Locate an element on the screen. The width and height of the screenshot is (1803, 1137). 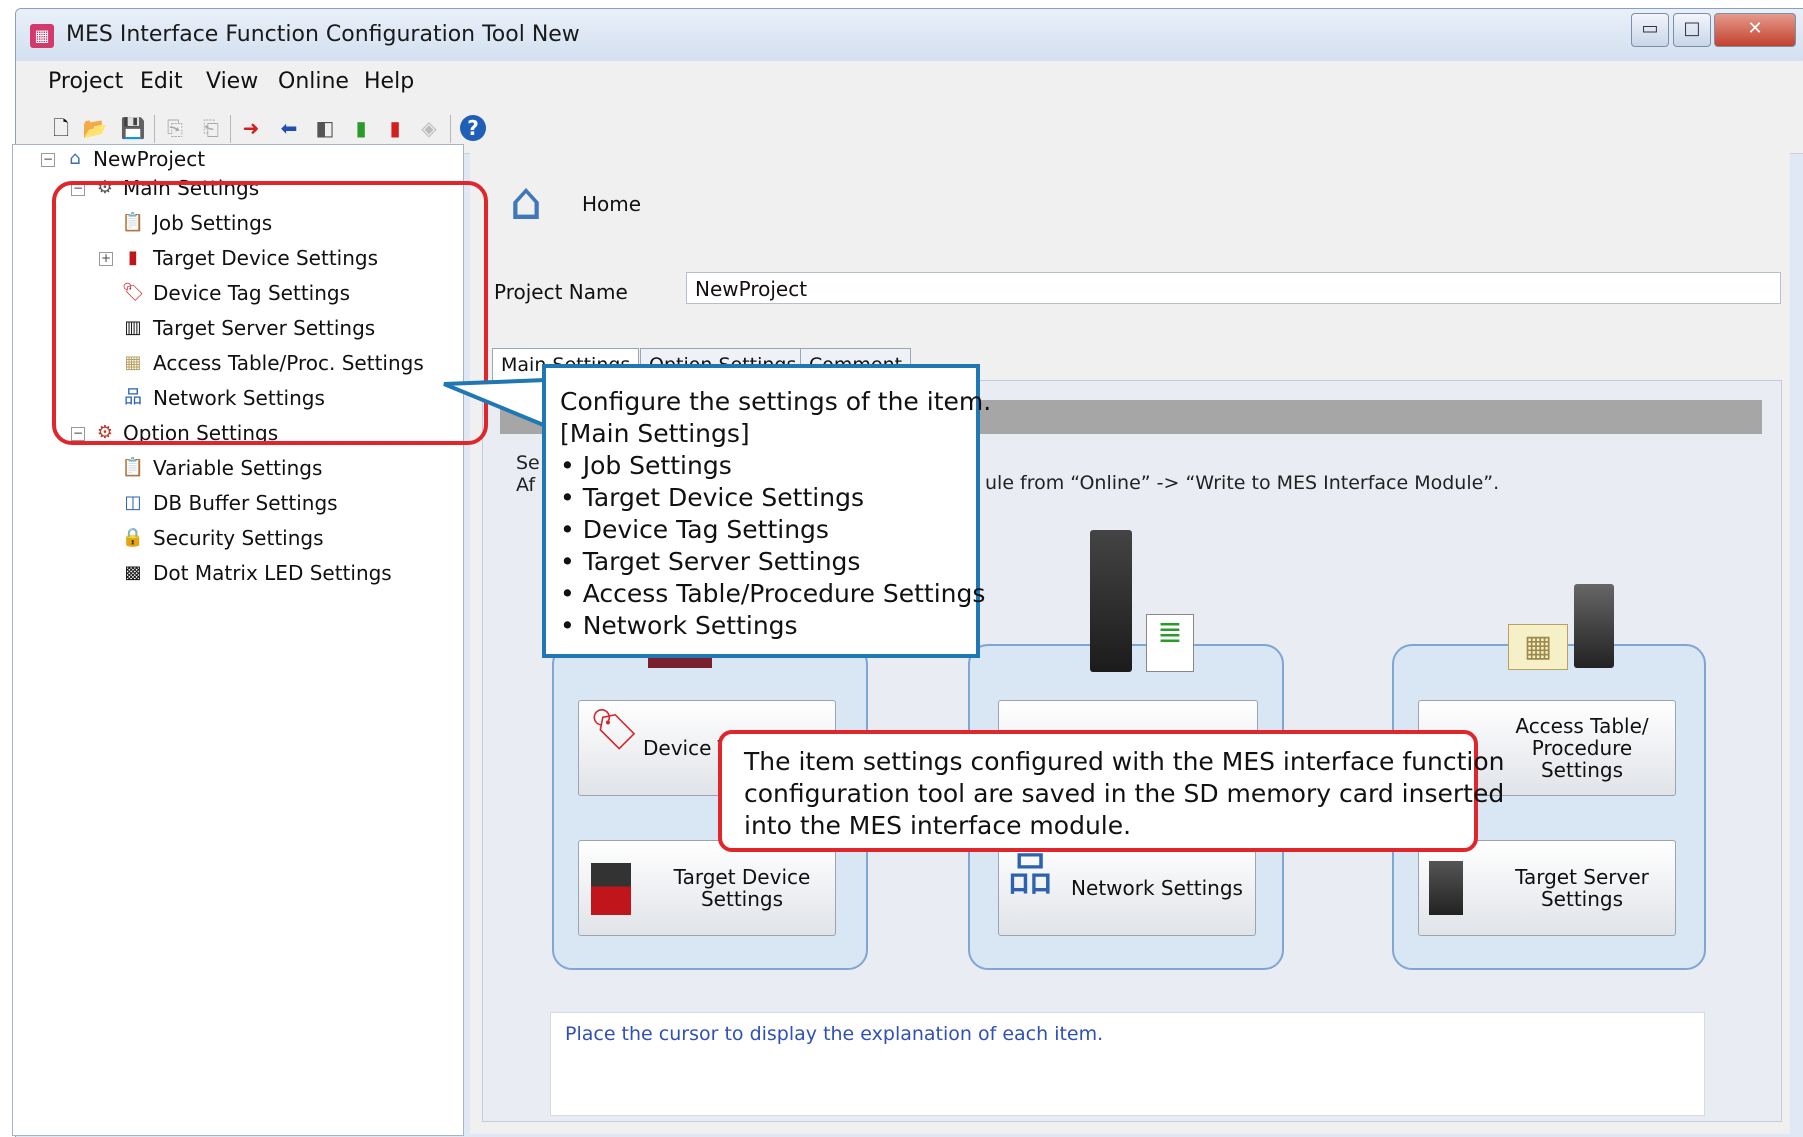
target-device-icon is located at coordinates (611, 889).